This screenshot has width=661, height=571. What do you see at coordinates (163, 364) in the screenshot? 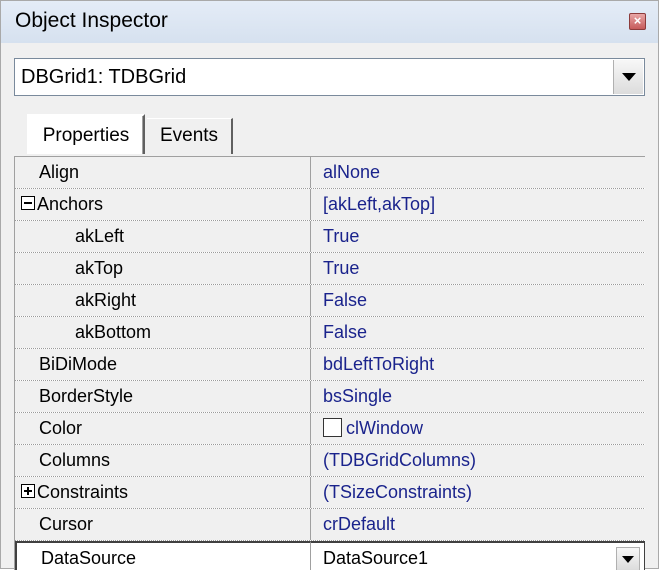
I see `property-name: BiDiMode` at bounding box center [163, 364].